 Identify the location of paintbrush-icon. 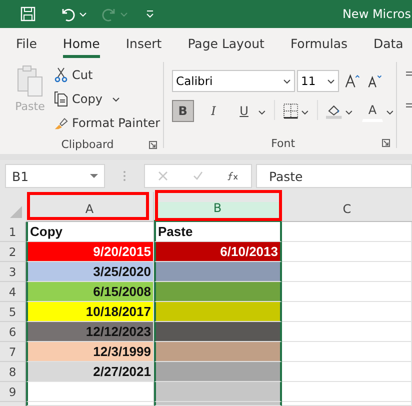
(61, 123).